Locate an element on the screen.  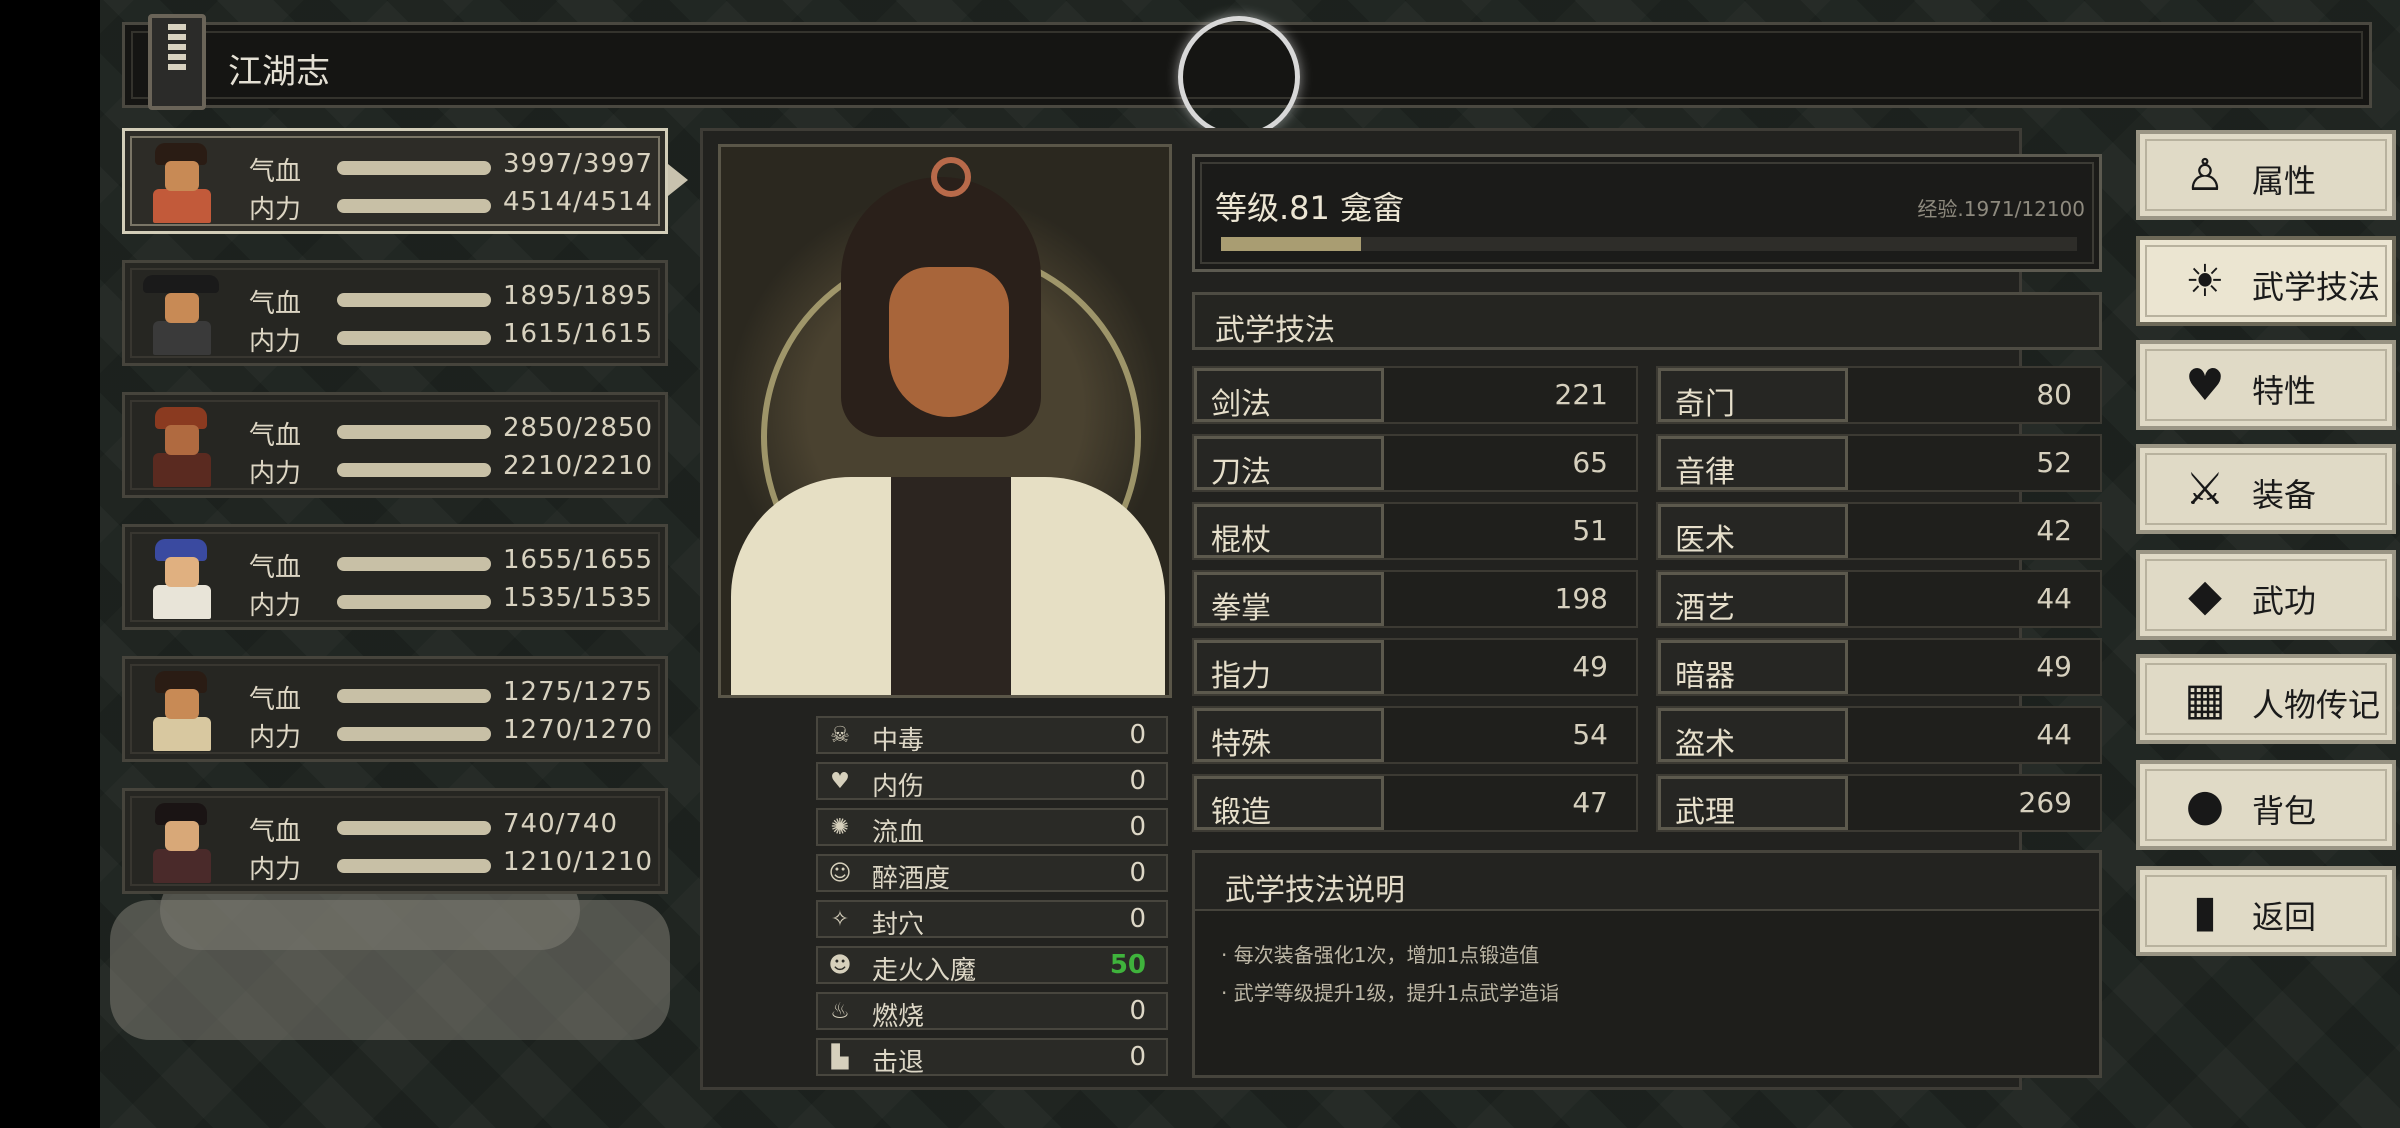
status-row-internal-injury: ♥ 内伤 0 is located at coordinates (992, 782).